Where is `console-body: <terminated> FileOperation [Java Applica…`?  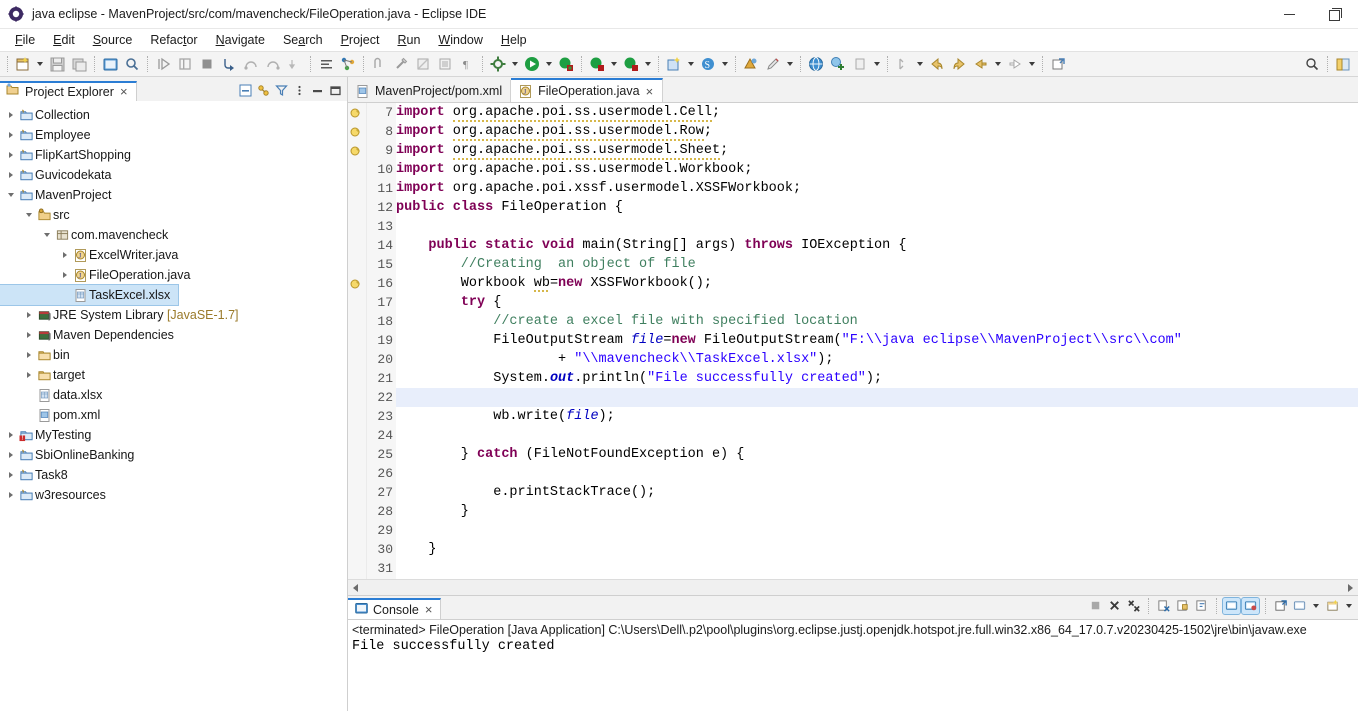 console-body: <terminated> FileOperation [Java Applica… is located at coordinates (853, 665).